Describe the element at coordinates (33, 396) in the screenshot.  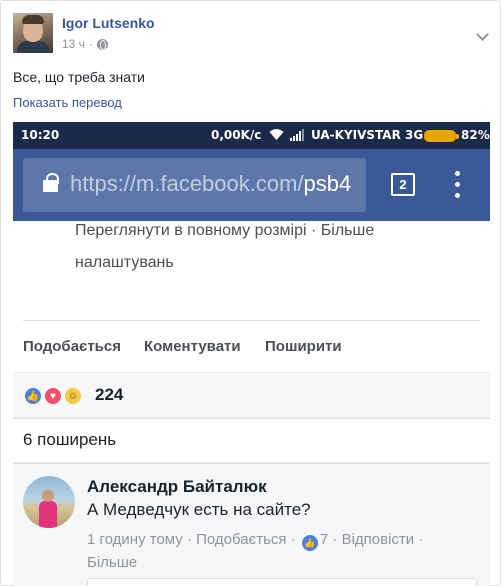
I see `like-reaction-icon: 👍` at that location.